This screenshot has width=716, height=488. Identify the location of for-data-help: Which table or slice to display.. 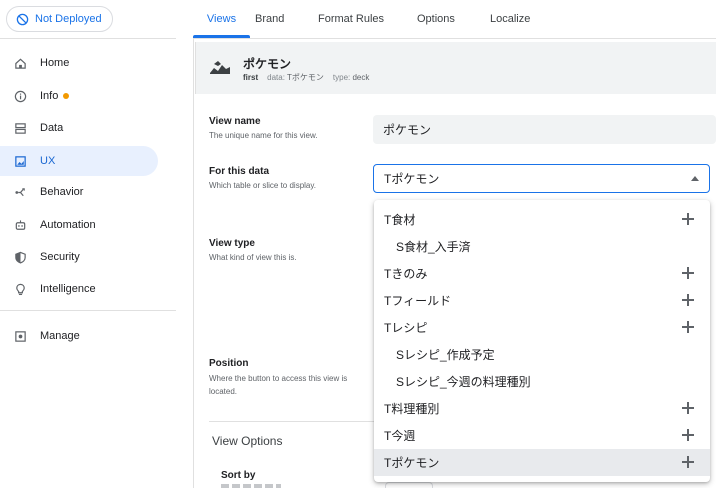
(263, 185).